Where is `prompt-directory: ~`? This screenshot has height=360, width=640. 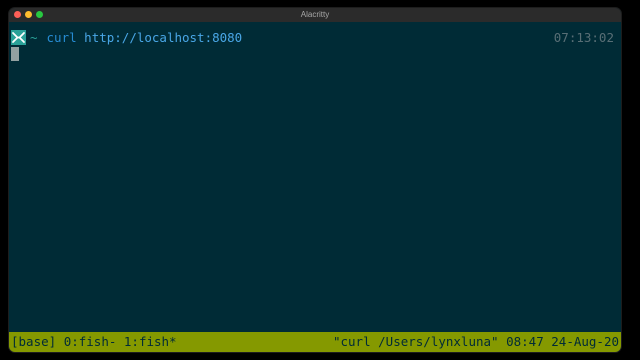
prompt-directory: ~ is located at coordinates (34, 37).